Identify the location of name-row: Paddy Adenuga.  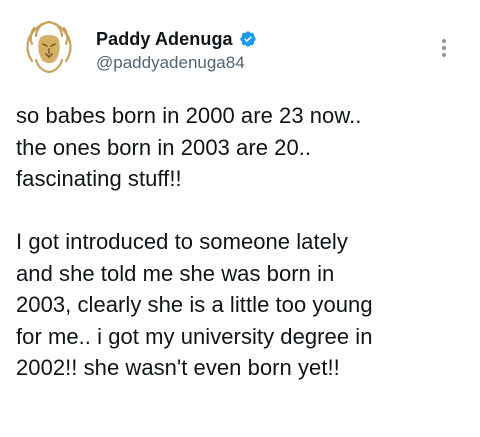
(176, 39).